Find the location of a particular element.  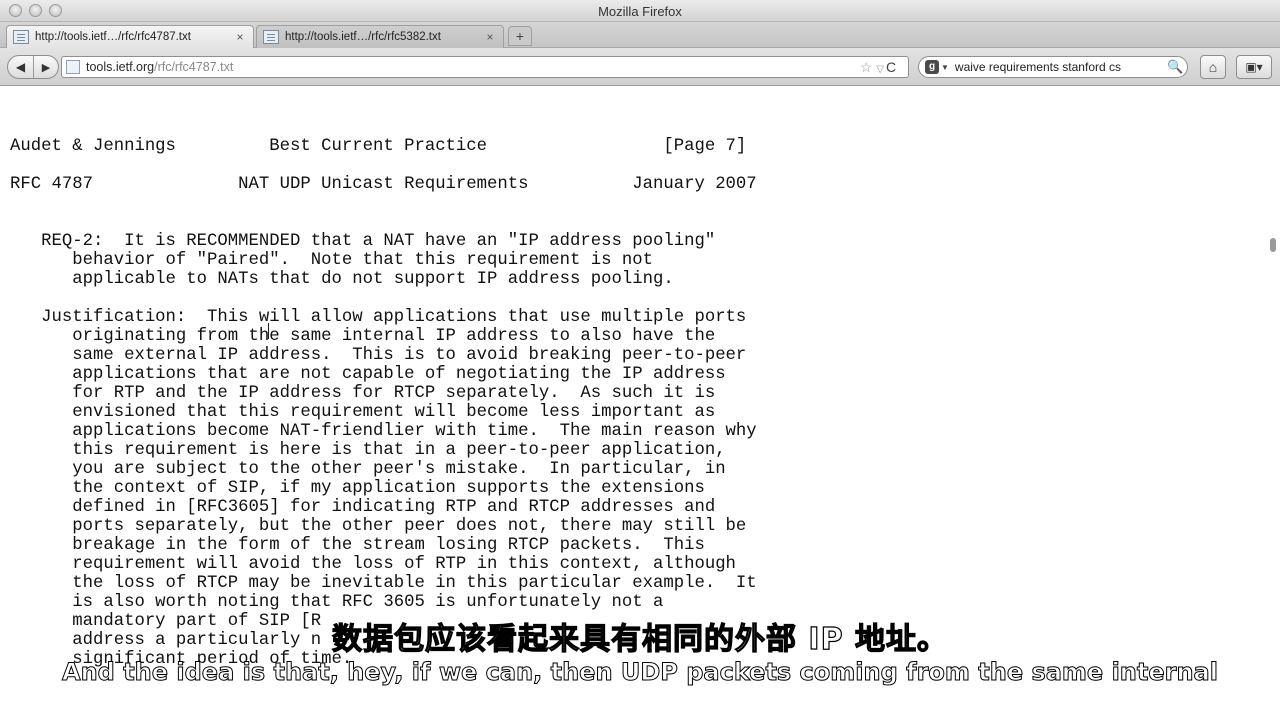

new-tab-button: + is located at coordinates (520, 36).